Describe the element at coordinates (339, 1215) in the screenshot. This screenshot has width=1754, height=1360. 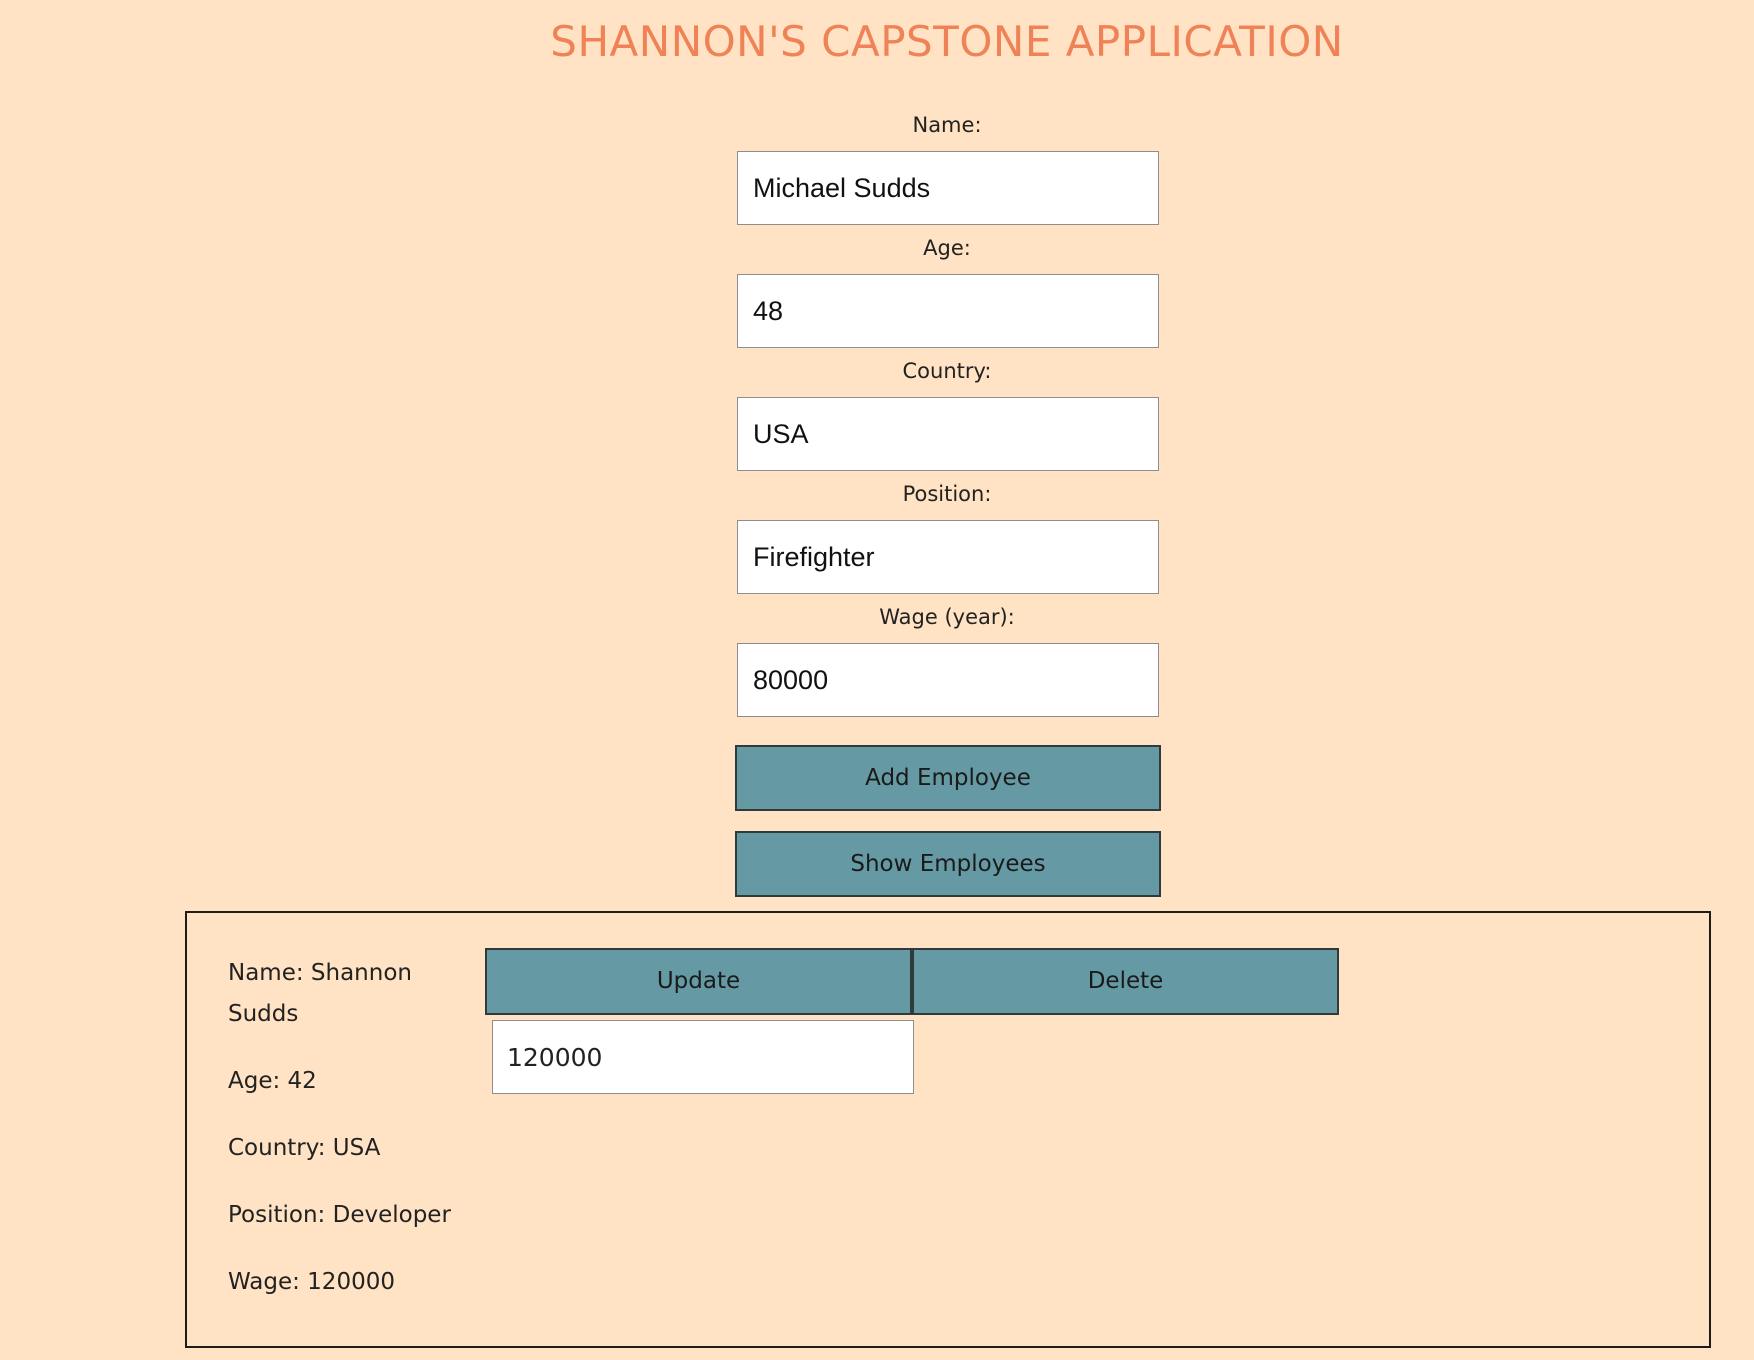
I see `employee-position: Position: Developer` at that location.